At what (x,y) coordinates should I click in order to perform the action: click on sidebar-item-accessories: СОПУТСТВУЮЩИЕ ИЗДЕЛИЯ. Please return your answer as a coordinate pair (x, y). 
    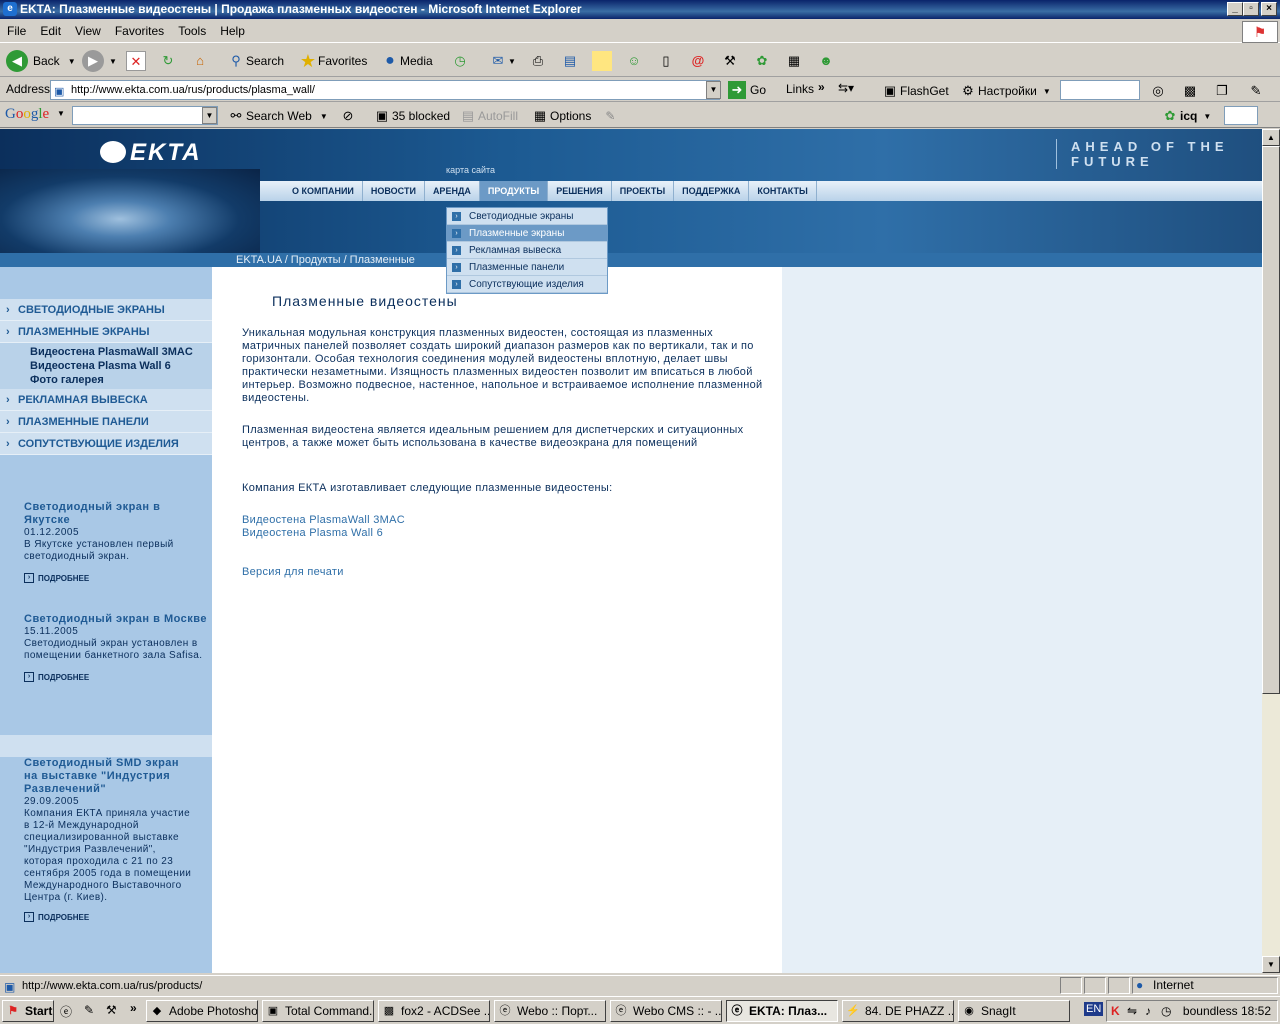
    Looking at the image, I should click on (106, 444).